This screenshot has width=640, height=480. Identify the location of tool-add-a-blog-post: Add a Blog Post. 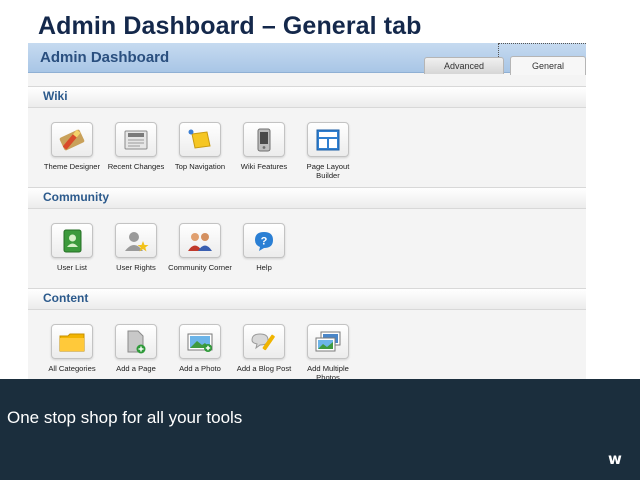
(264, 348).